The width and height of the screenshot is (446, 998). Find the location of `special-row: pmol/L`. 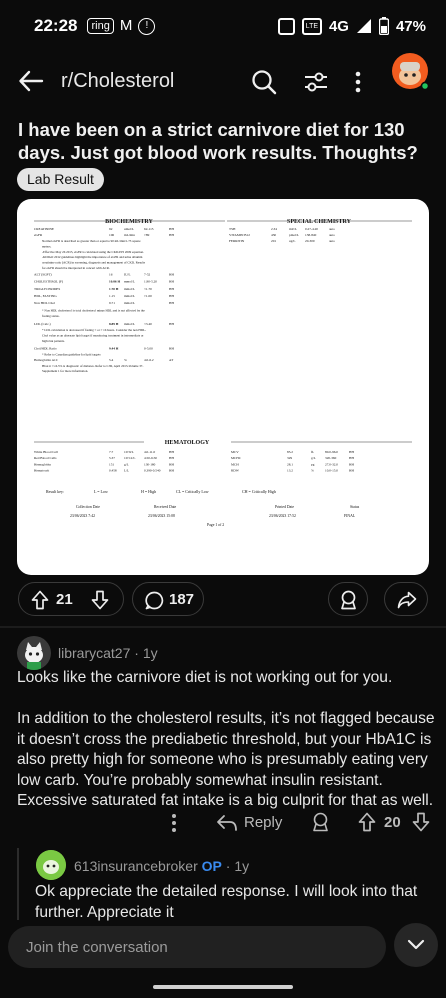

special-row: pmol/L is located at coordinates (294, 235).